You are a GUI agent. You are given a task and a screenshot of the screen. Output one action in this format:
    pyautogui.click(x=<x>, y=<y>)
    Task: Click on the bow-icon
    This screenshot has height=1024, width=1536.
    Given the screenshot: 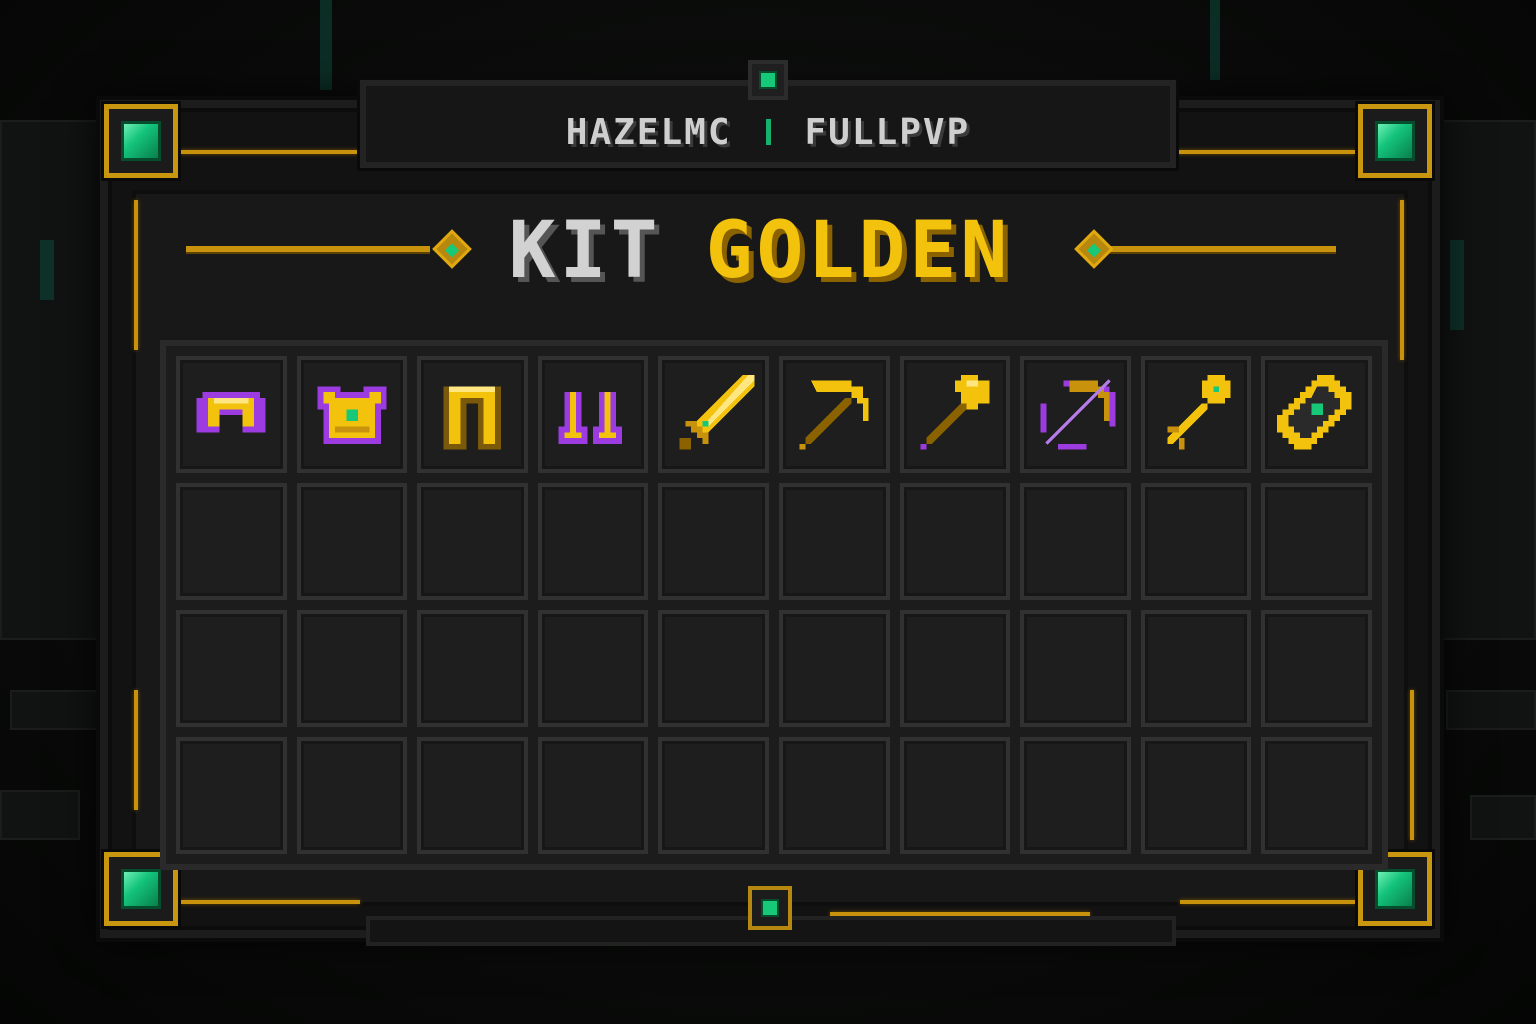 What is the action you would take?
    pyautogui.click(x=1078, y=413)
    